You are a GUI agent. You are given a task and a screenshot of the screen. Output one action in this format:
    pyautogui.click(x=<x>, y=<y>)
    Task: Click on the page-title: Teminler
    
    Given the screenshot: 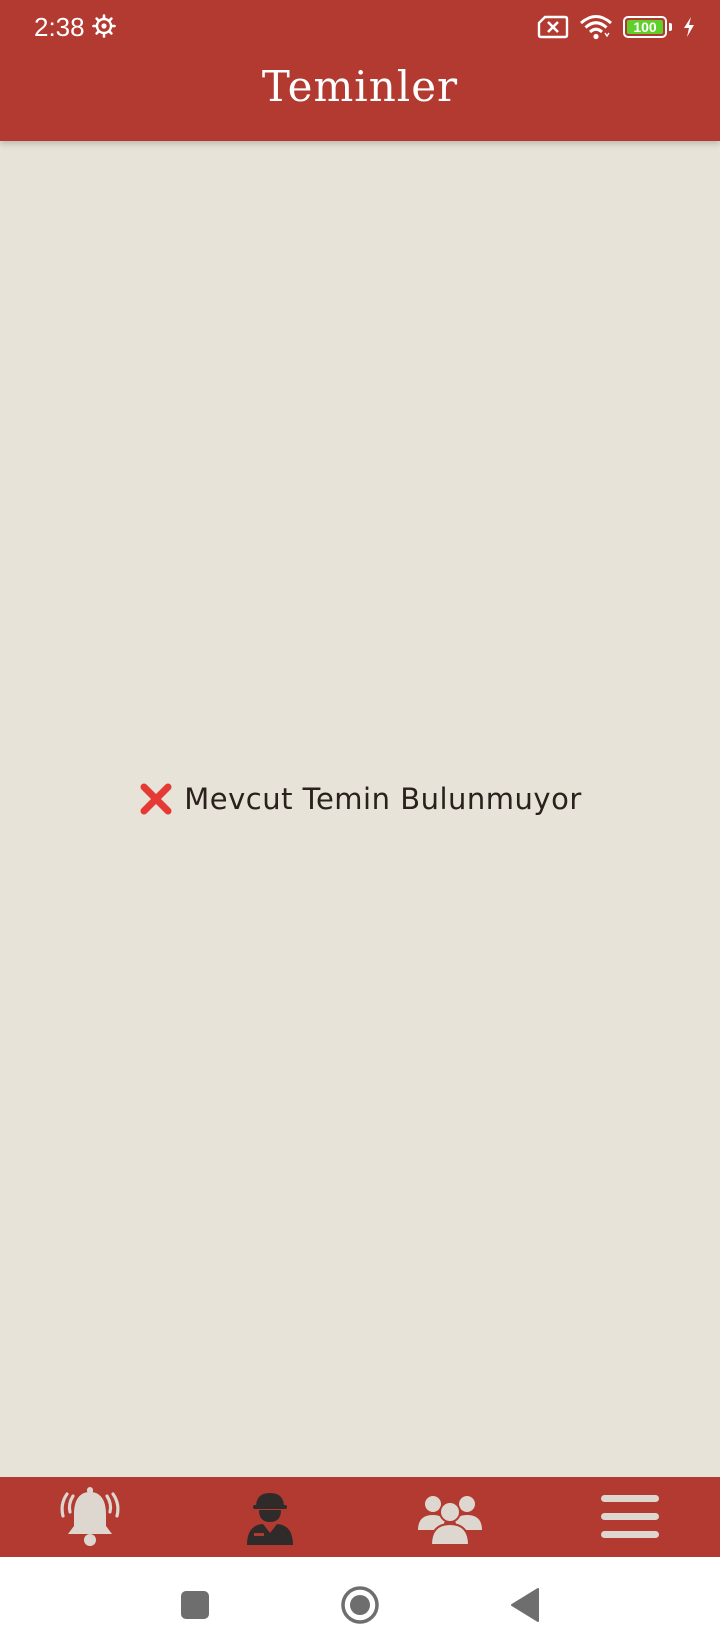 What is the action you would take?
    pyautogui.click(x=360, y=86)
    